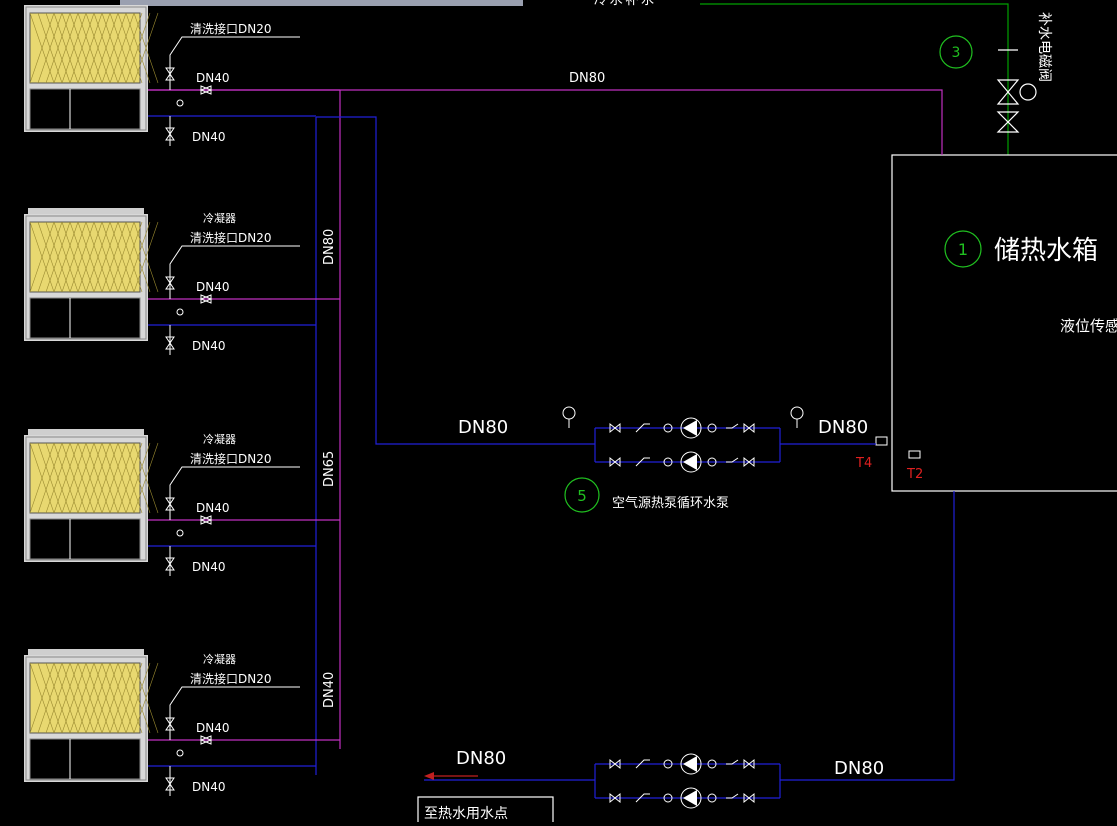  What do you see at coordinates (481, 758) in the screenshot?
I see `hw-pump-inlet-size: DN80` at bounding box center [481, 758].